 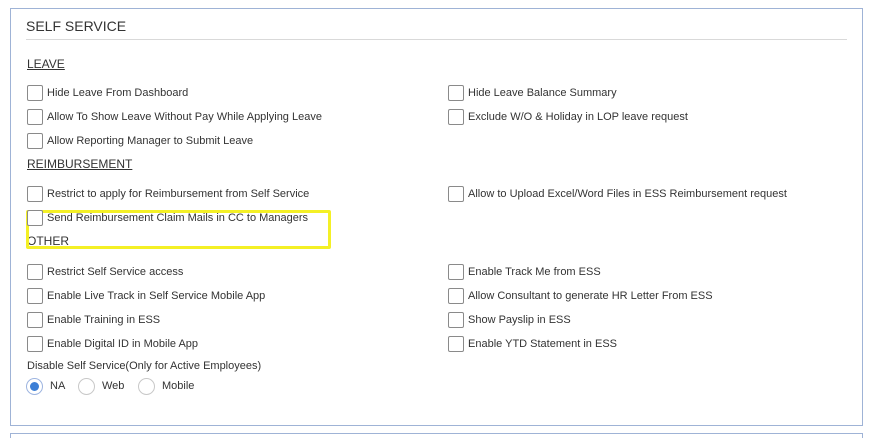 I want to click on option-label: Hide Leave From Dashboard, so click(x=118, y=93).